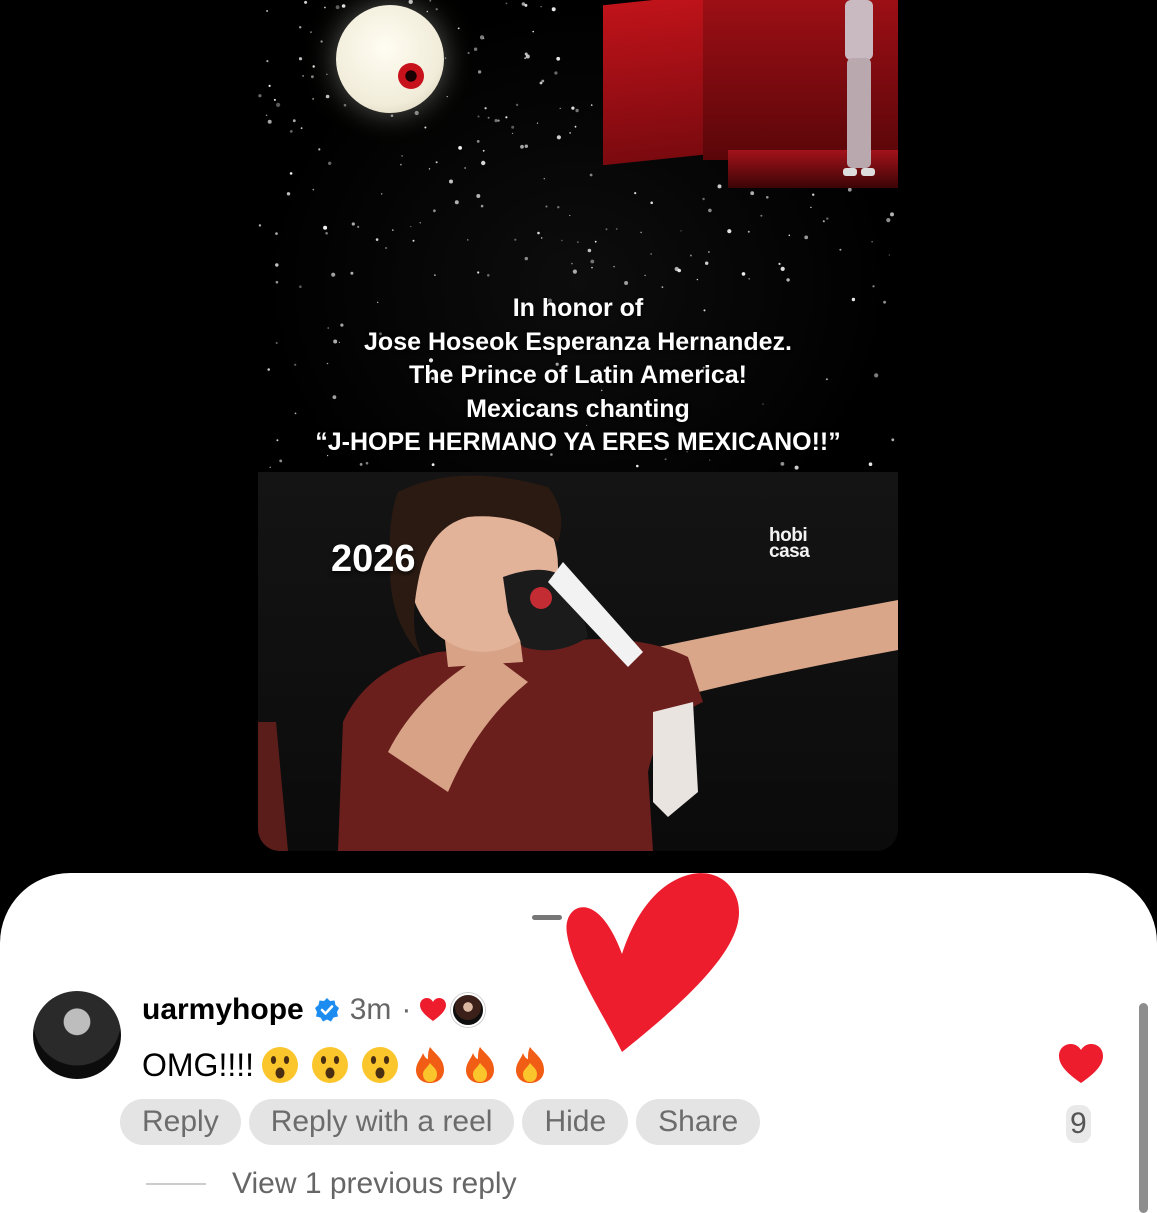  I want to click on comment-actions: Reply Reply with a reel Hide Share, so click(440, 1122).